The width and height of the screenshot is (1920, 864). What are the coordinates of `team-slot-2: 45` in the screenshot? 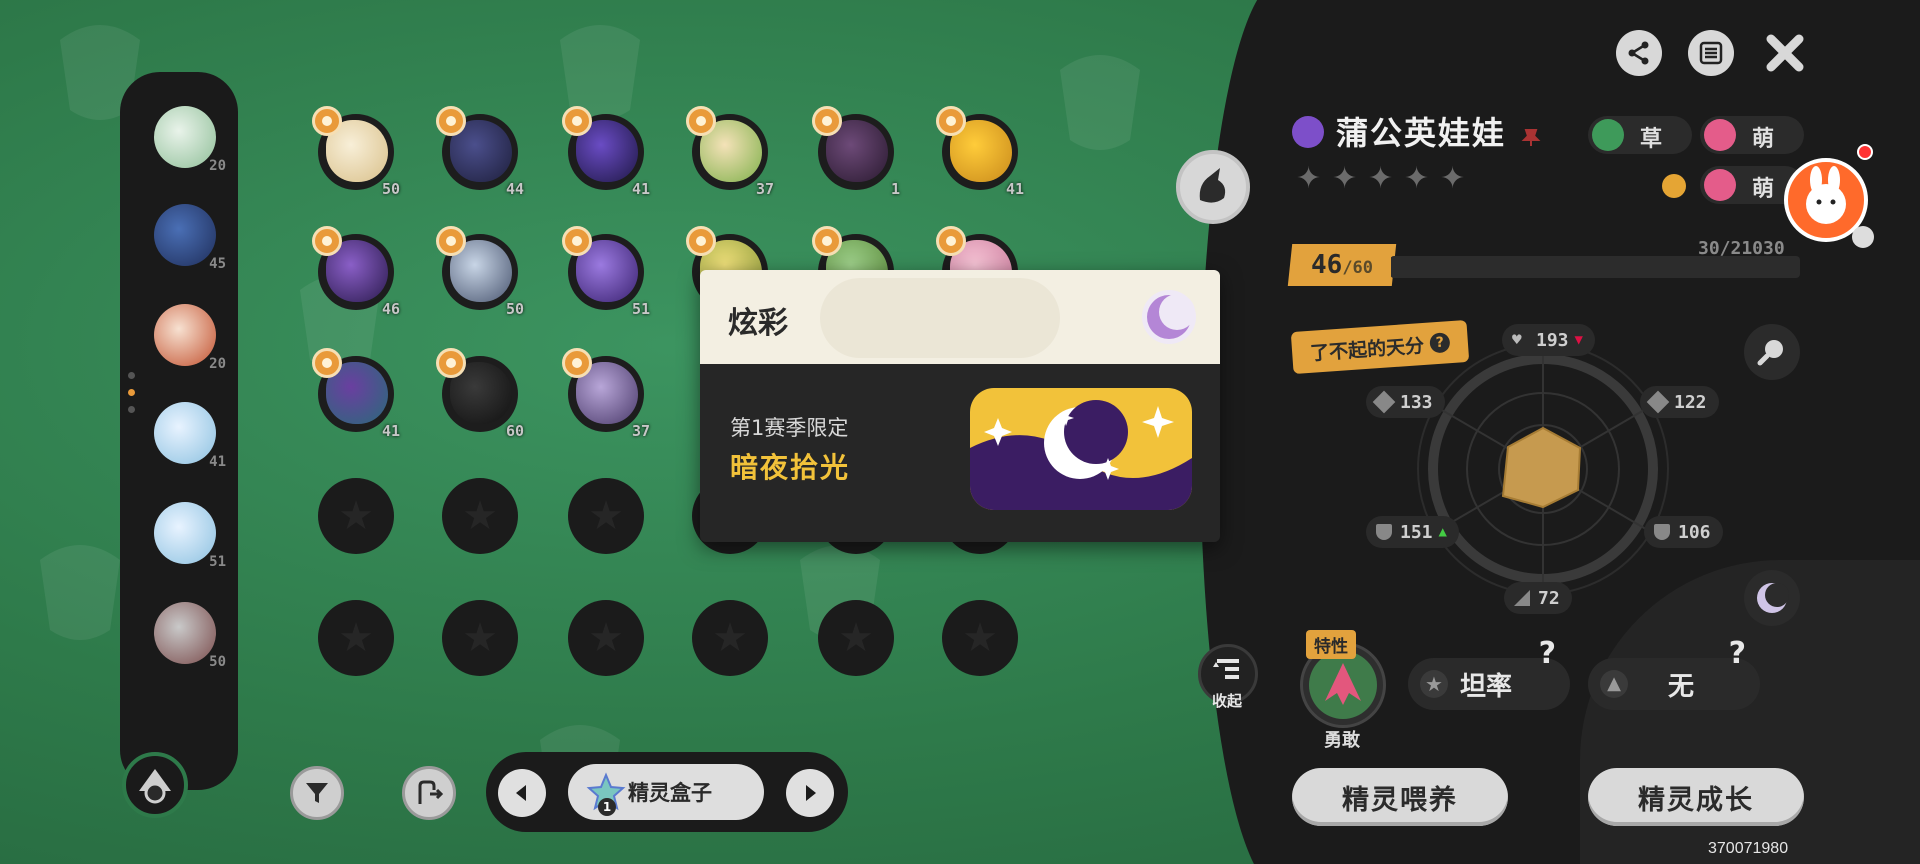 It's located at (187, 239).